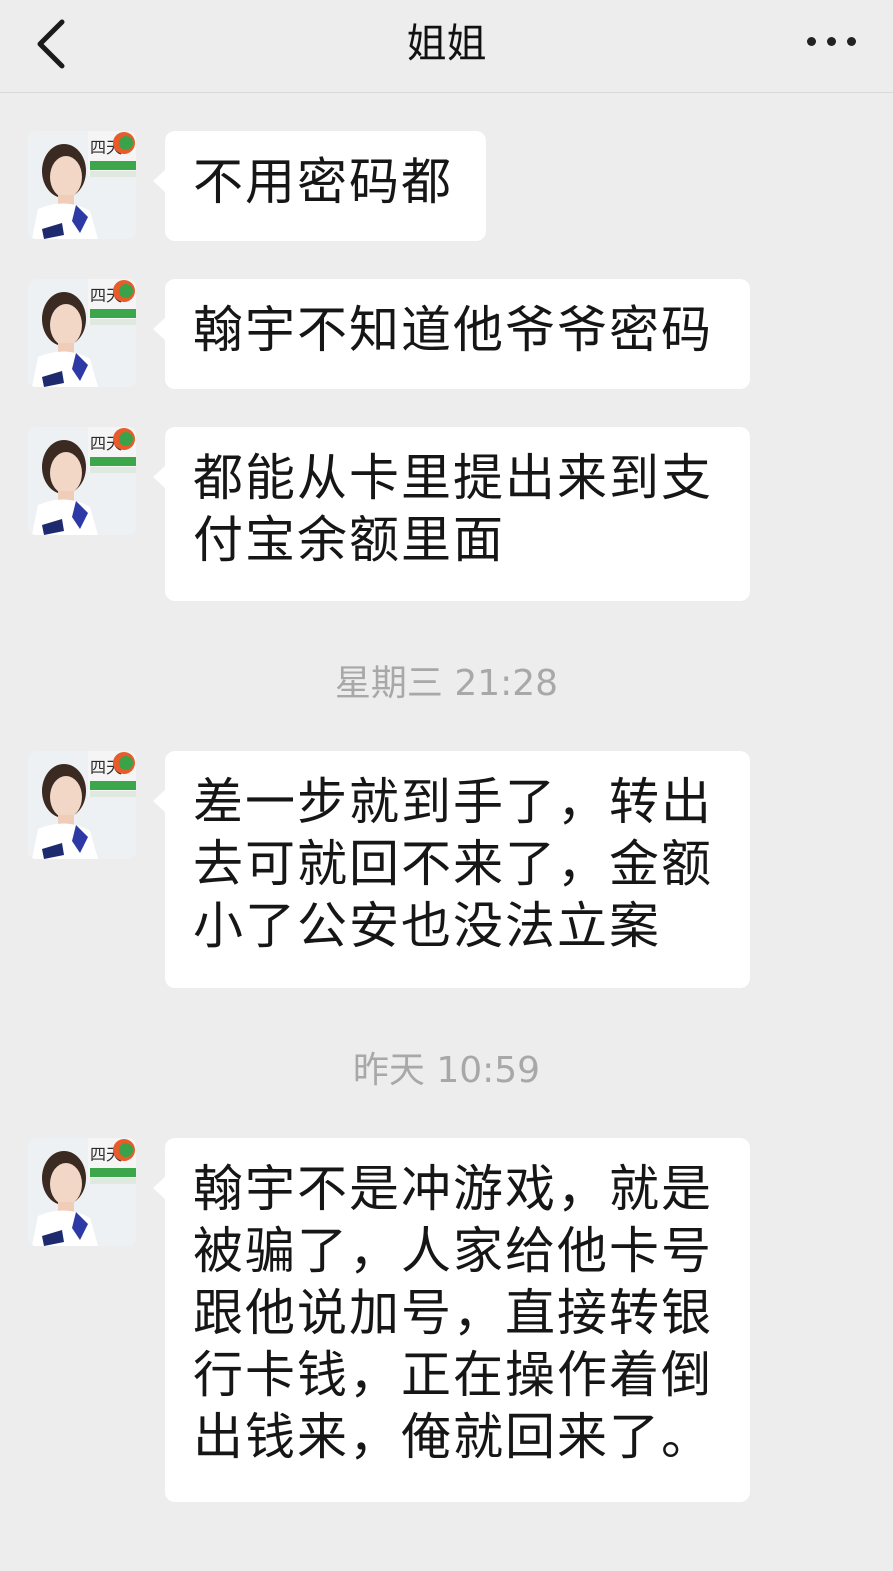 This screenshot has height=1571, width=893. I want to click on message-bubble: 翰宇不知道他爷爷密码, so click(451, 334).